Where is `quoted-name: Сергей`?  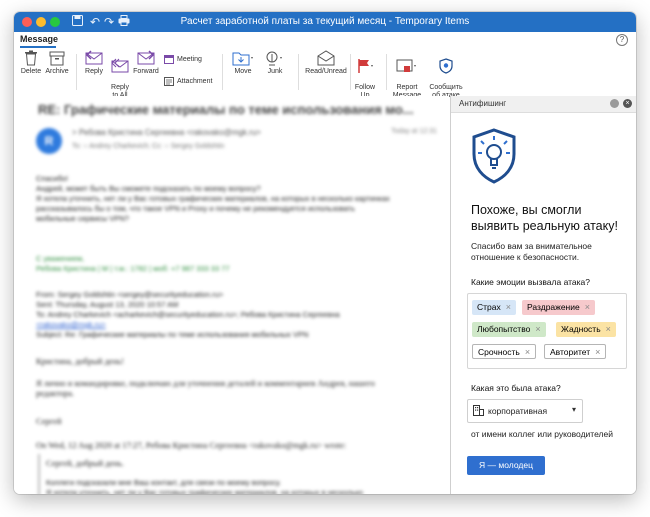 quoted-name: Сергей is located at coordinates (49, 421).